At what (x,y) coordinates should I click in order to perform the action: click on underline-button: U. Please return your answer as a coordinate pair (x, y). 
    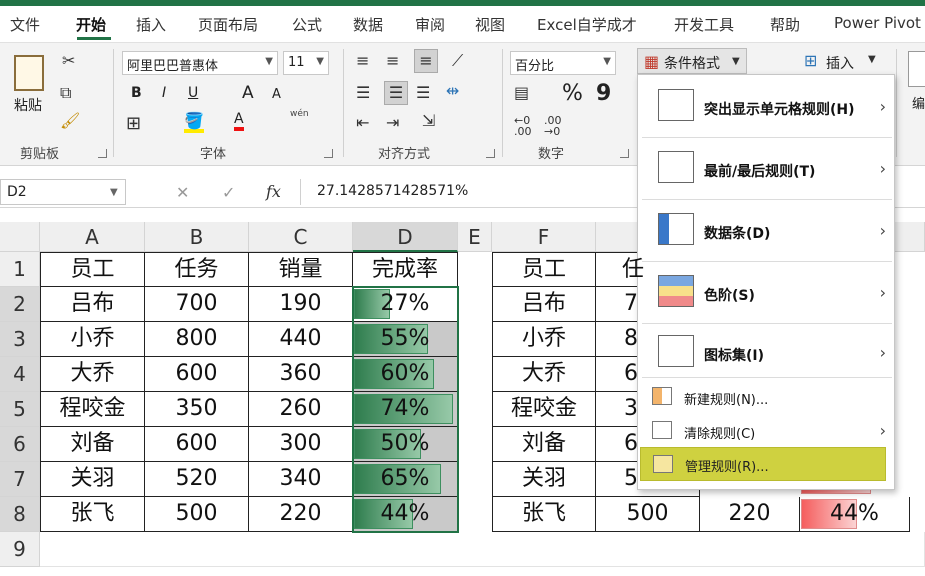
    Looking at the image, I should click on (193, 93).